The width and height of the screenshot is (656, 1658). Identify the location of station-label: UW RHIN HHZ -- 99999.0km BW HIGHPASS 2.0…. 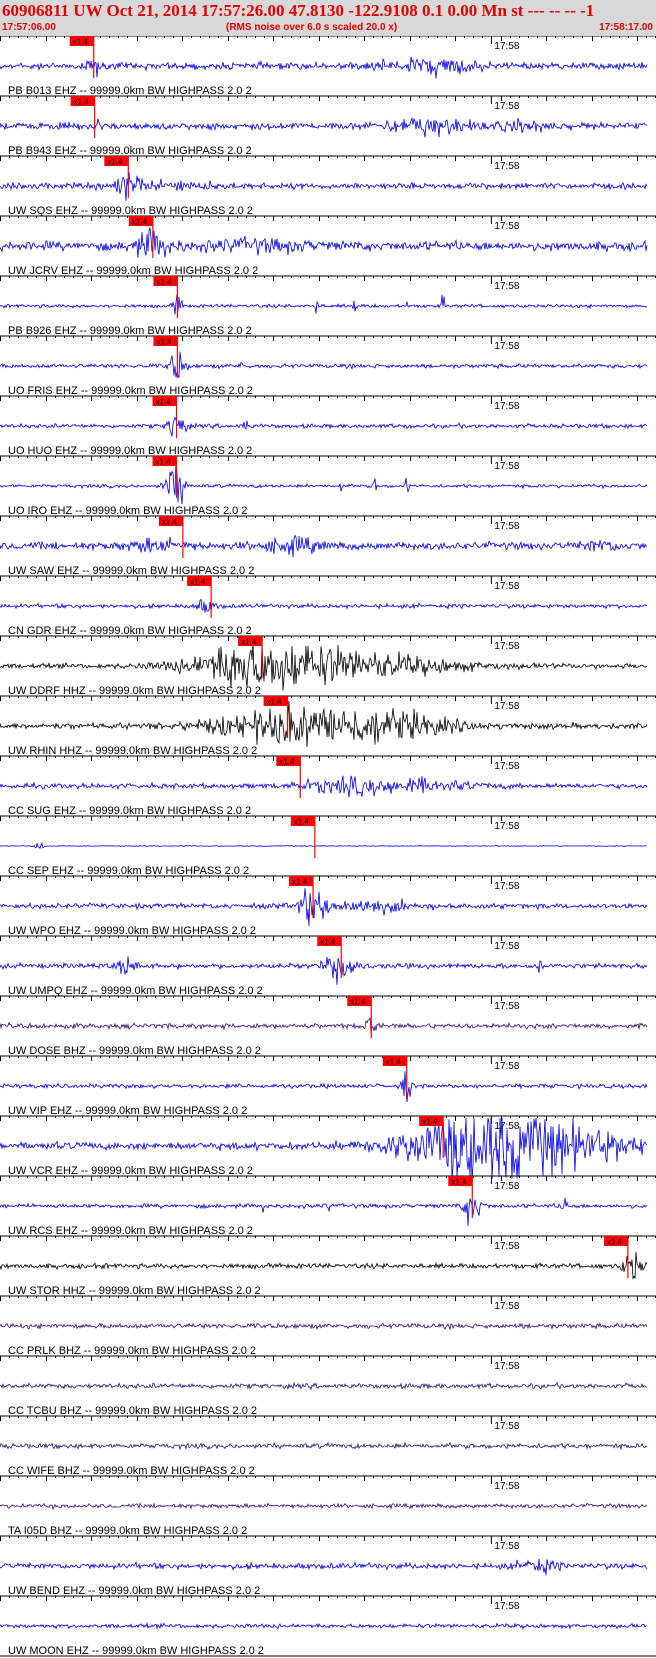
(132, 751).